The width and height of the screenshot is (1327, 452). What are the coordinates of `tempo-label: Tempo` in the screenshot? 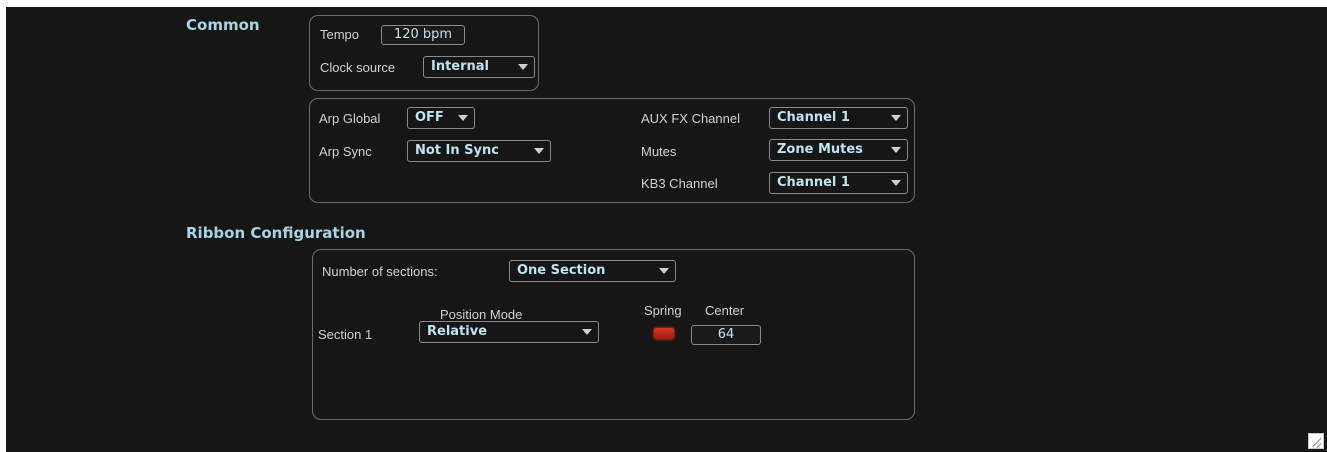 It's located at (340, 34).